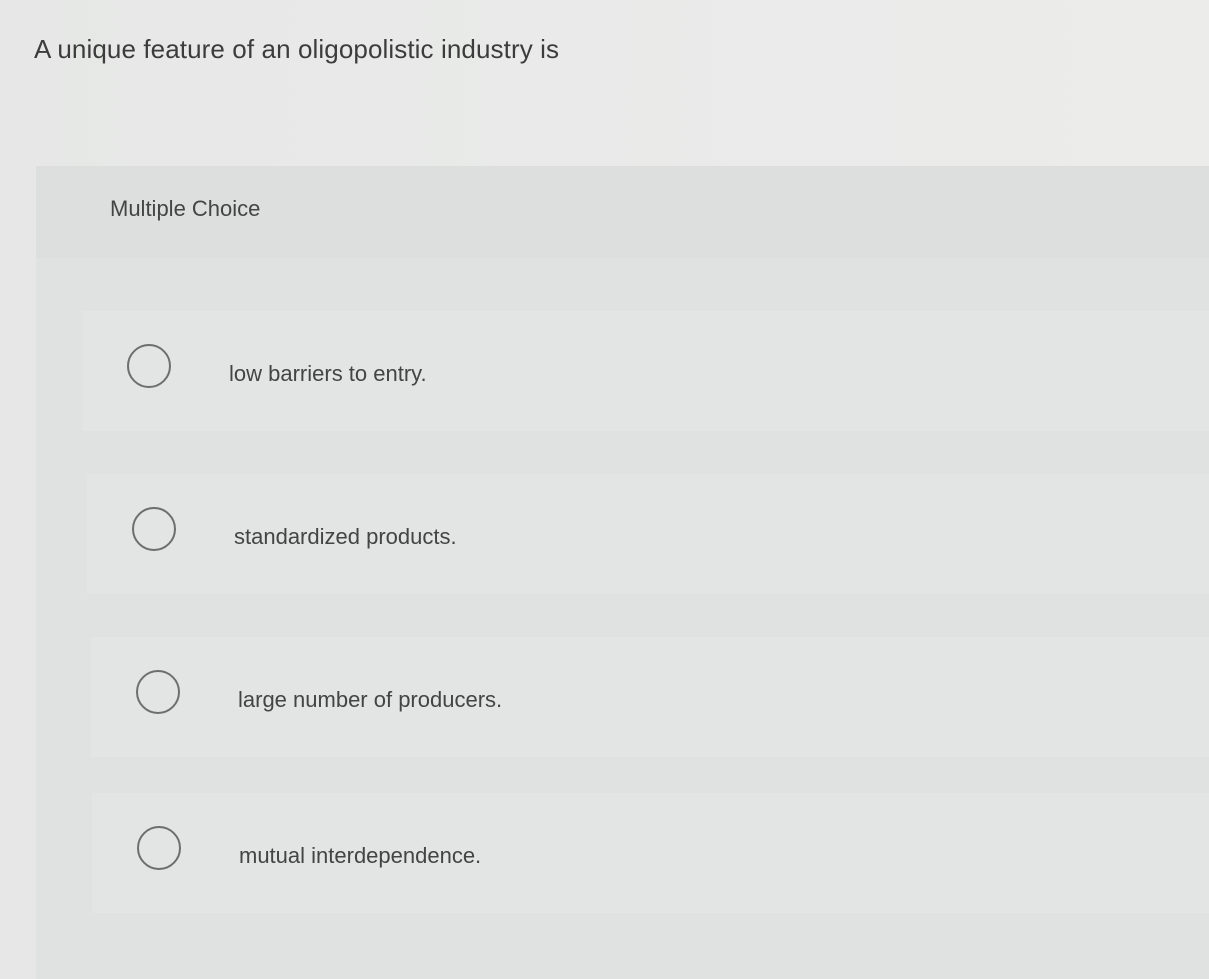 The image size is (1209, 979). Describe the element at coordinates (345, 536) in the screenshot. I see `option-label: standardized products.` at that location.